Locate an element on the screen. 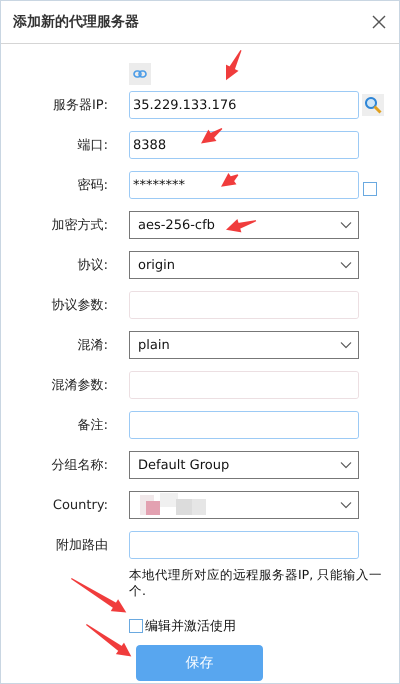 Image resolution: width=400 pixels, height=684 pixels. field-label: Country: is located at coordinates (80, 505).